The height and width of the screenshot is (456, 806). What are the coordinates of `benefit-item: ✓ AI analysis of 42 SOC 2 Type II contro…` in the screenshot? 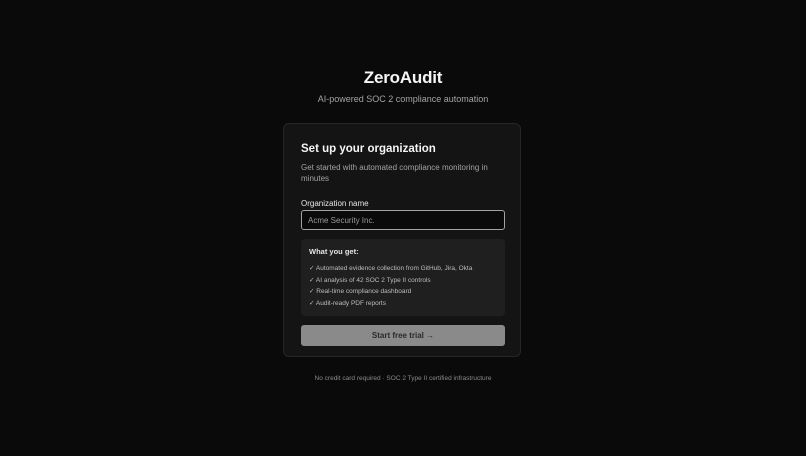 It's located at (370, 280).